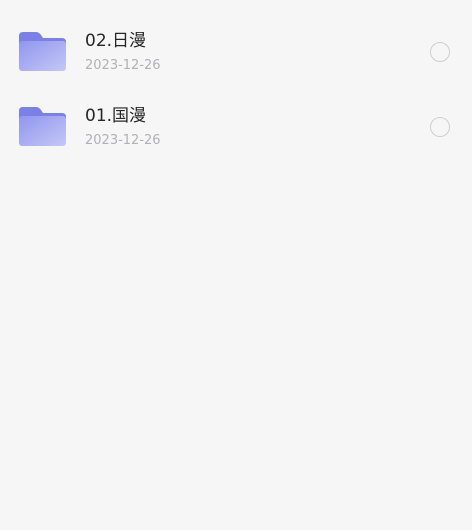 This screenshot has width=472, height=530. I want to click on file-row-guoman: 01.国漫 2023-12-26, so click(236, 126).